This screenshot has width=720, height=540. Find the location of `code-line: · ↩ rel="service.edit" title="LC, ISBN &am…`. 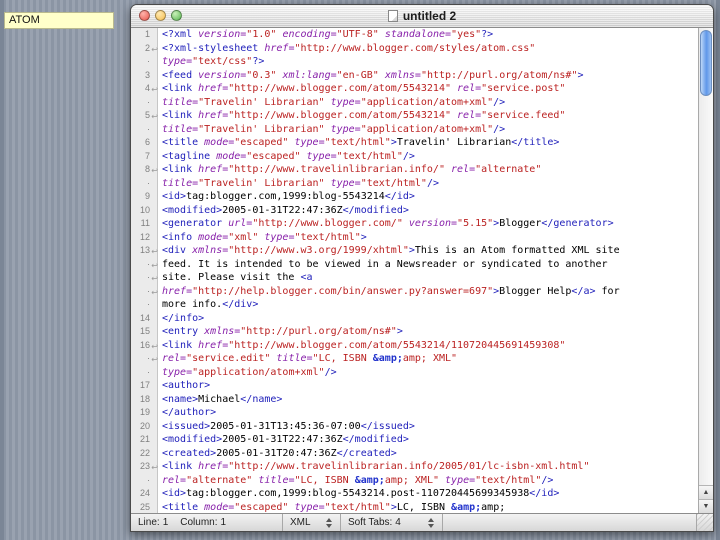

code-line: · ↩ rel="service.edit" title="LC, ISBN &am… is located at coordinates (414, 359).